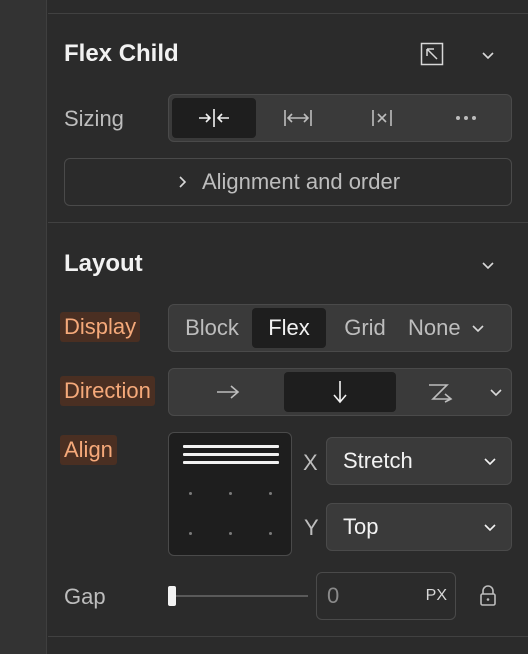 The width and height of the screenshot is (528, 654). What do you see at coordinates (333, 595) in the screenshot?
I see `gap-value: 0` at bounding box center [333, 595].